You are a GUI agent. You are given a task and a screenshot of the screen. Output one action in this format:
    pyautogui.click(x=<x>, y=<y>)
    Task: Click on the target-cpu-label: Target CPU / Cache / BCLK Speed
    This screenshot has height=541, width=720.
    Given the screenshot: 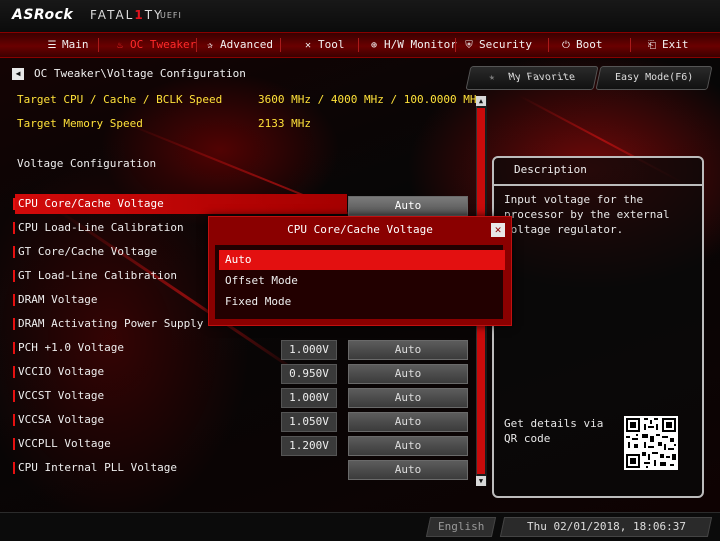 What is the action you would take?
    pyautogui.click(x=120, y=99)
    